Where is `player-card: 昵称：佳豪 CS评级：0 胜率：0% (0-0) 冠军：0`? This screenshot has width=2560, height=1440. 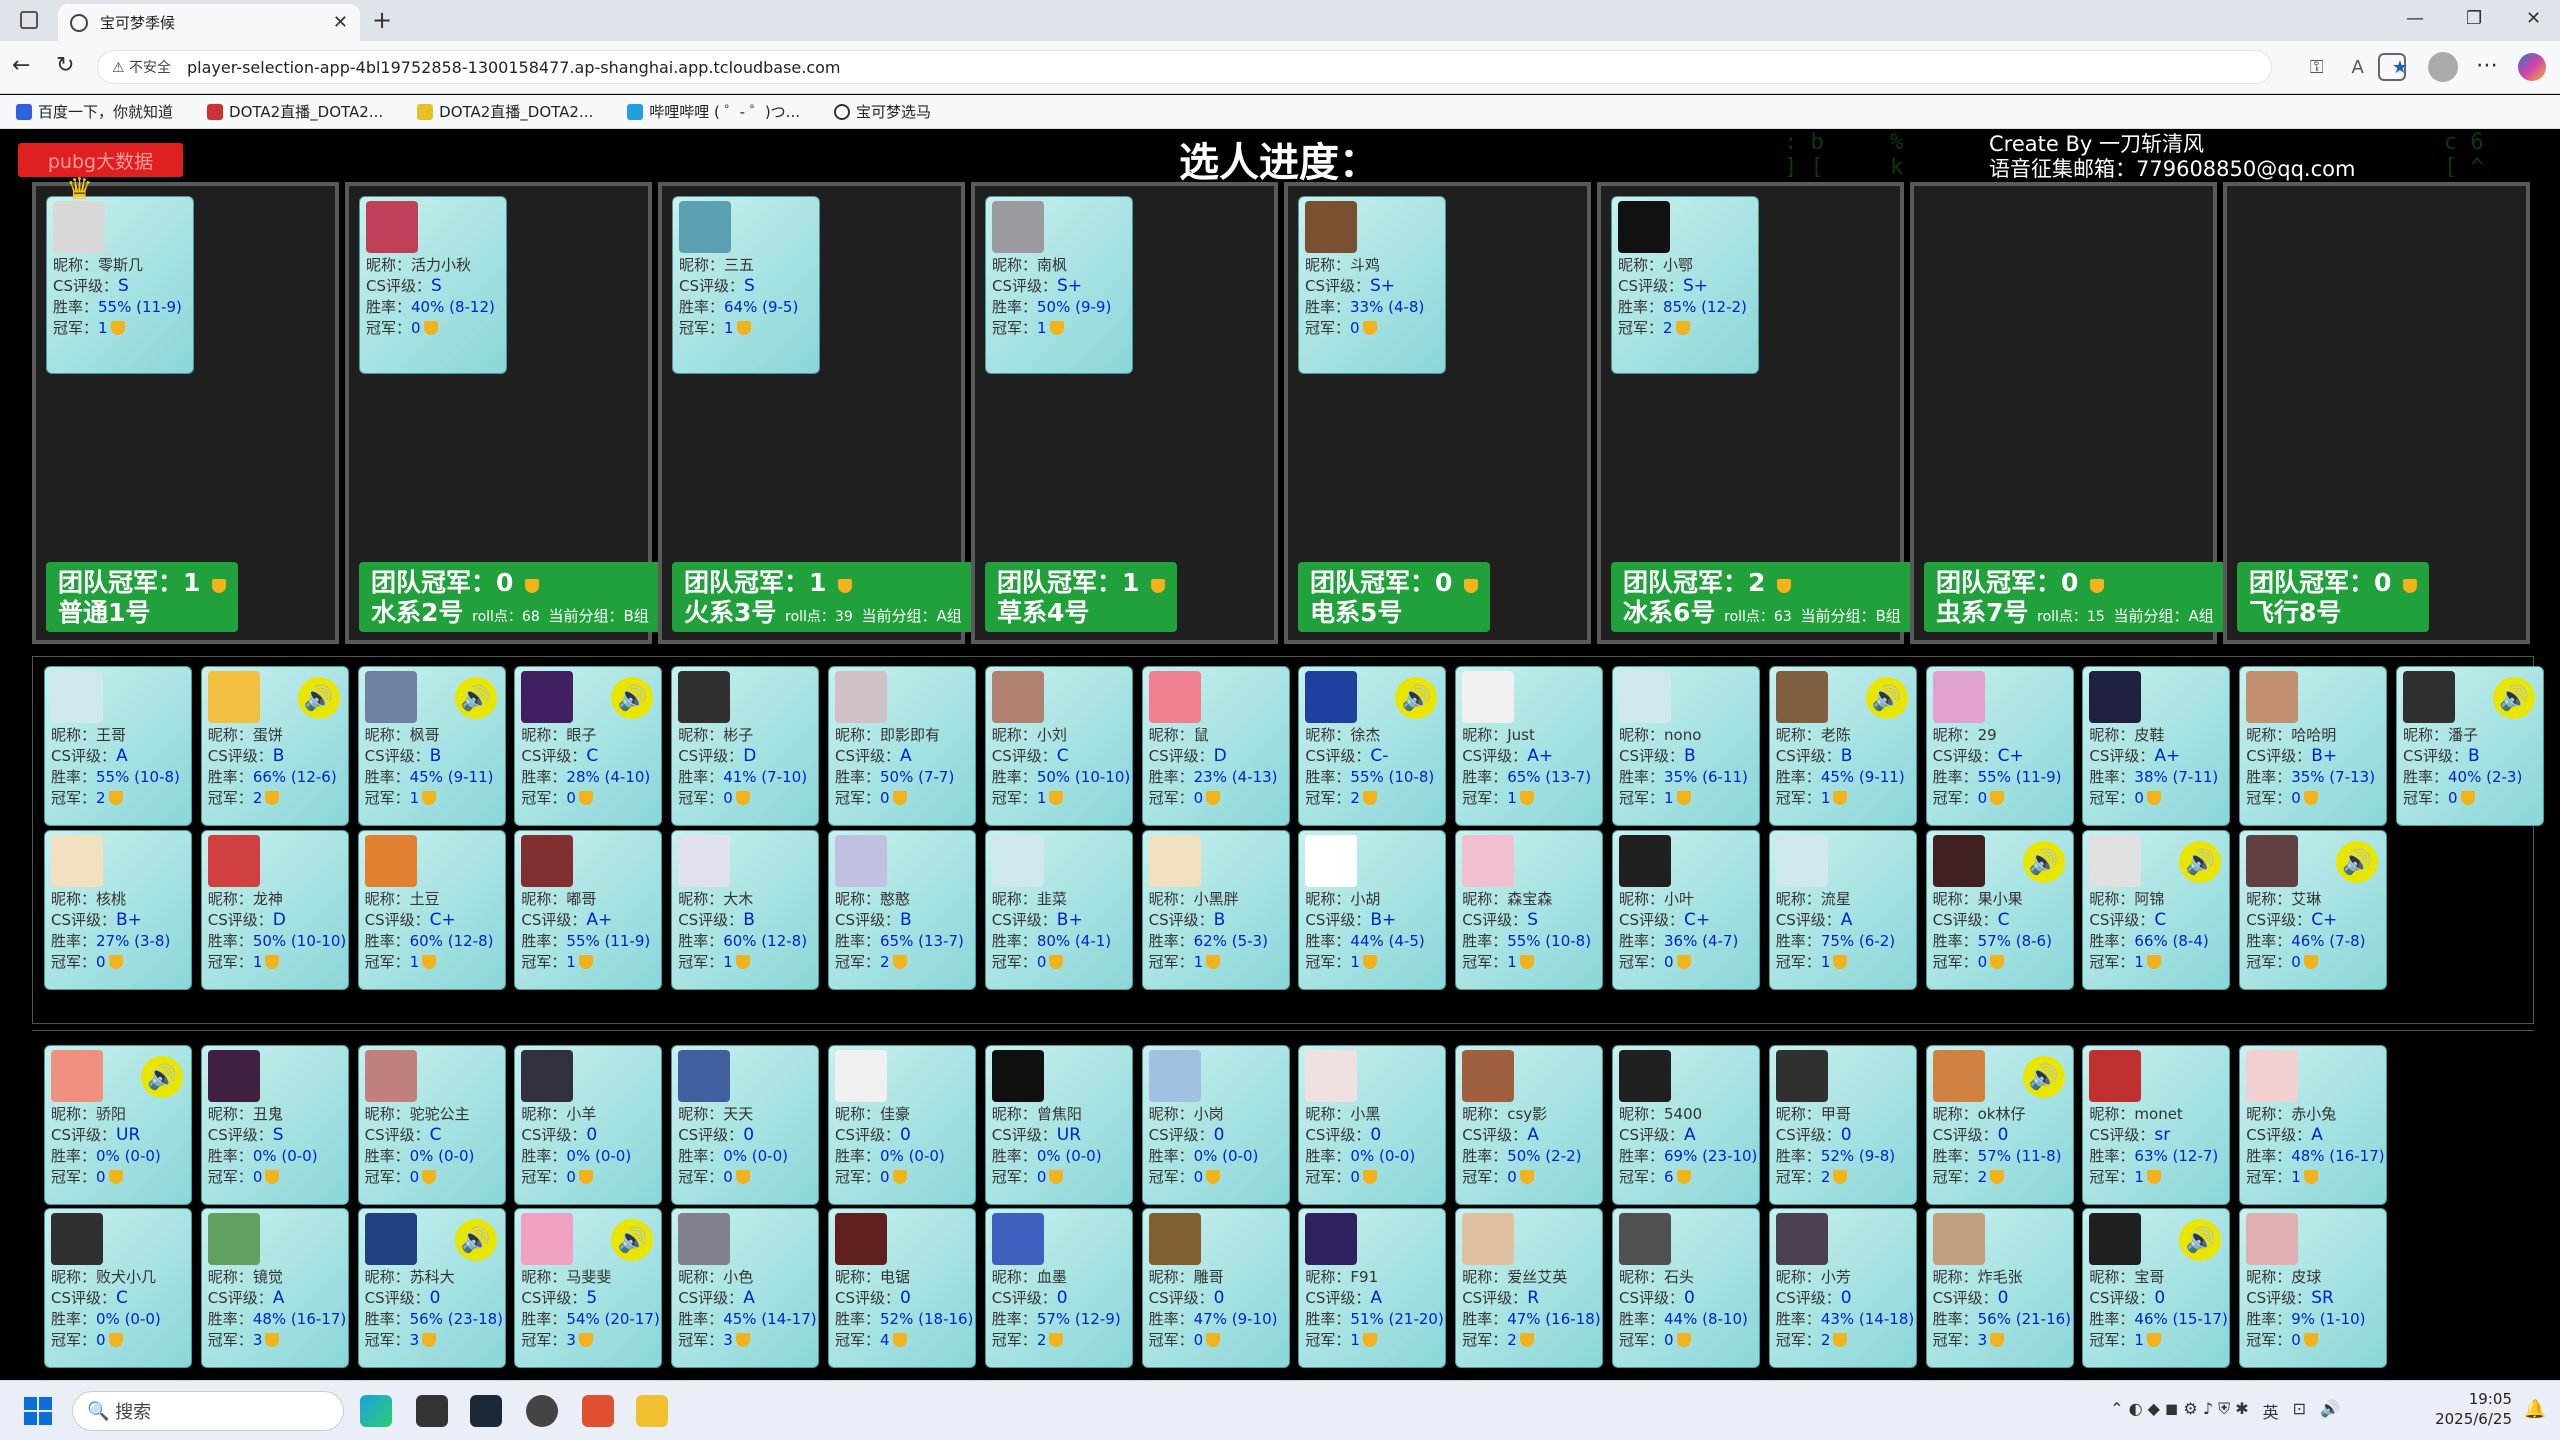
player-card: 昵称：佳豪 CS评级：0 胜率：0% (0-0) 冠军：0 is located at coordinates (902, 1125).